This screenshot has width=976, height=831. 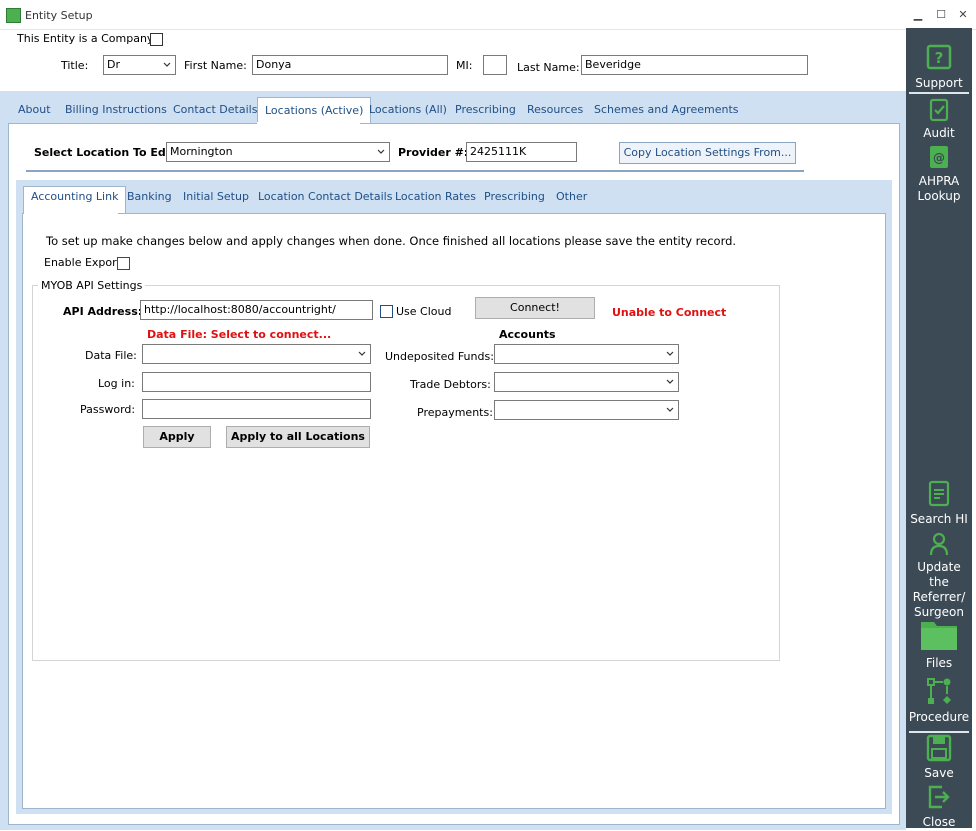 I want to click on folder-icon, so click(x=939, y=636).